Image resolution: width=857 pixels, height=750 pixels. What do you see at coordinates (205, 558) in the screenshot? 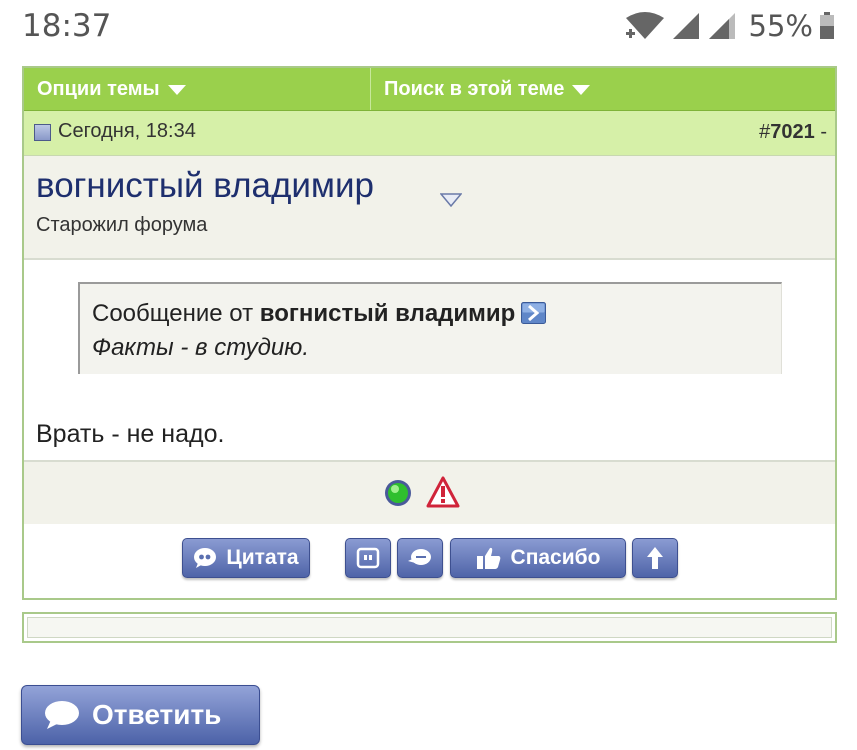
I see `quote-bubble-icon` at bounding box center [205, 558].